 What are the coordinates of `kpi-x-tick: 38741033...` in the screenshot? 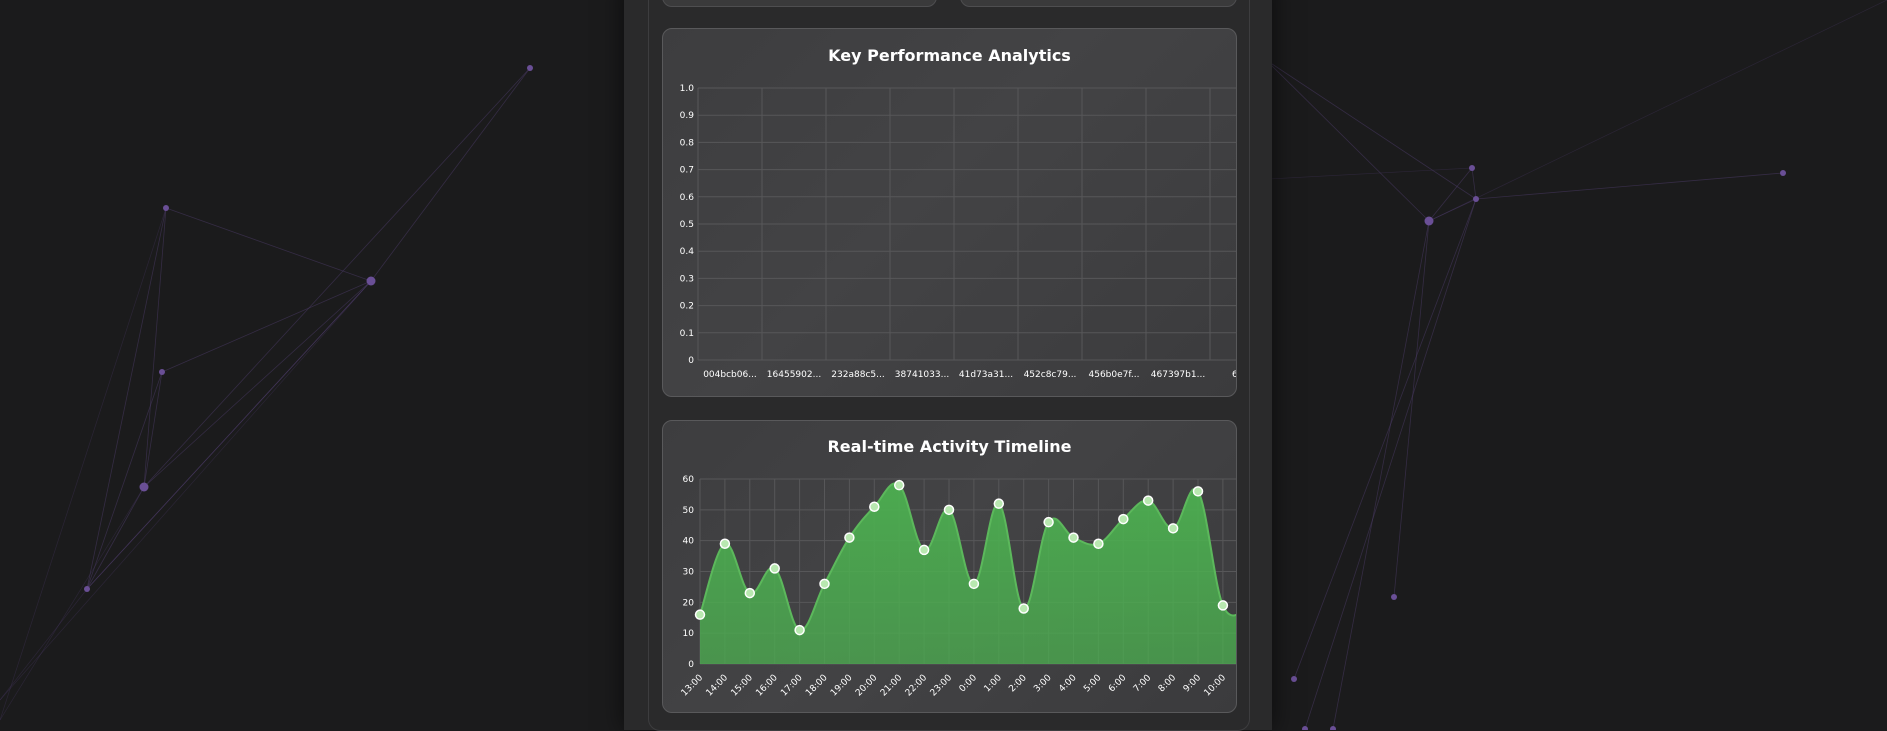 It's located at (922, 375).